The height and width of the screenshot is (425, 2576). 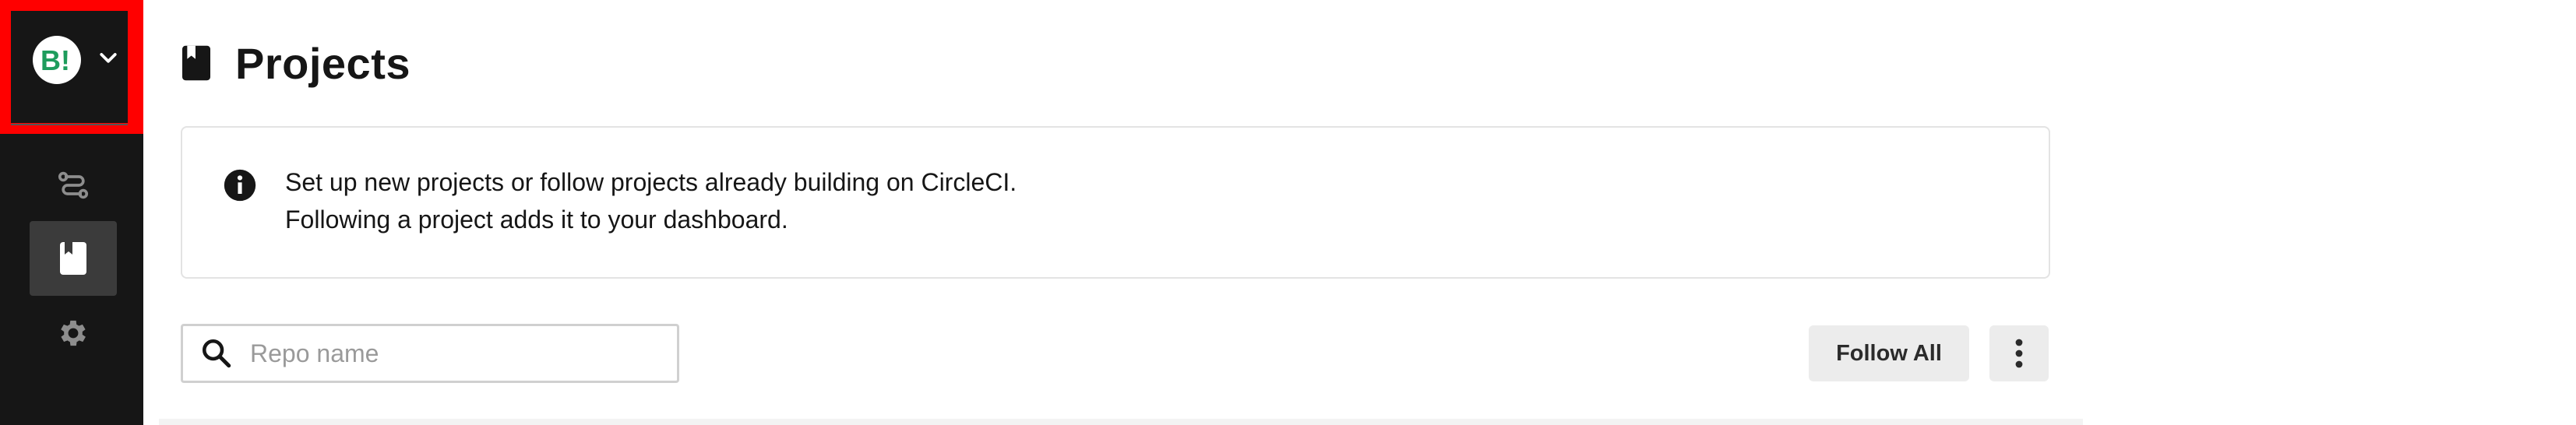 I want to click on page-header: Projects, so click(x=296, y=63).